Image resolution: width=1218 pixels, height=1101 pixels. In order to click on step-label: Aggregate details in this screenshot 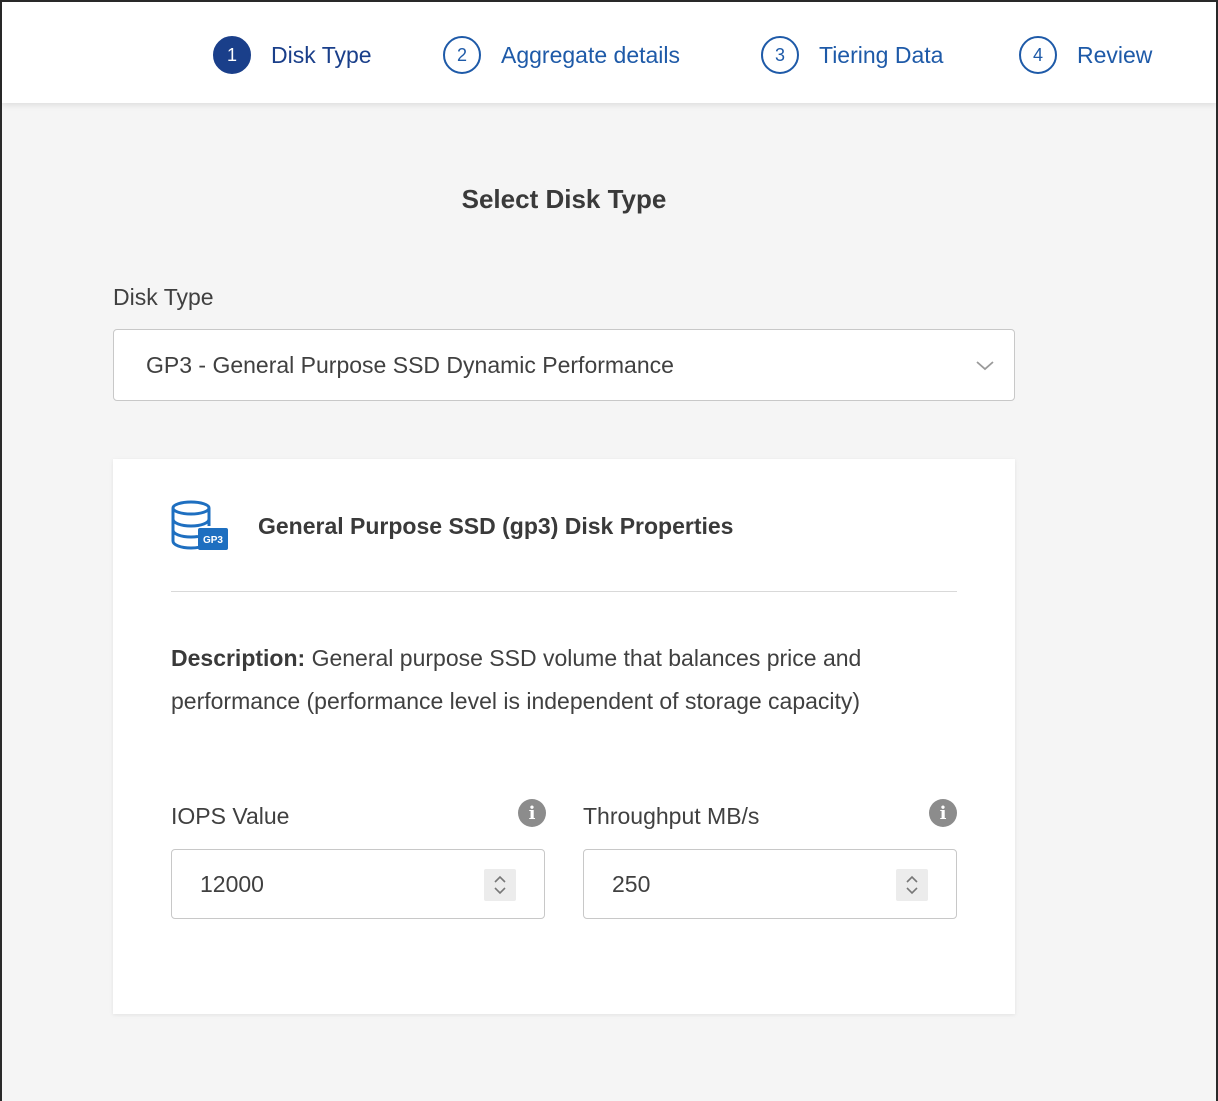, I will do `click(591, 54)`.